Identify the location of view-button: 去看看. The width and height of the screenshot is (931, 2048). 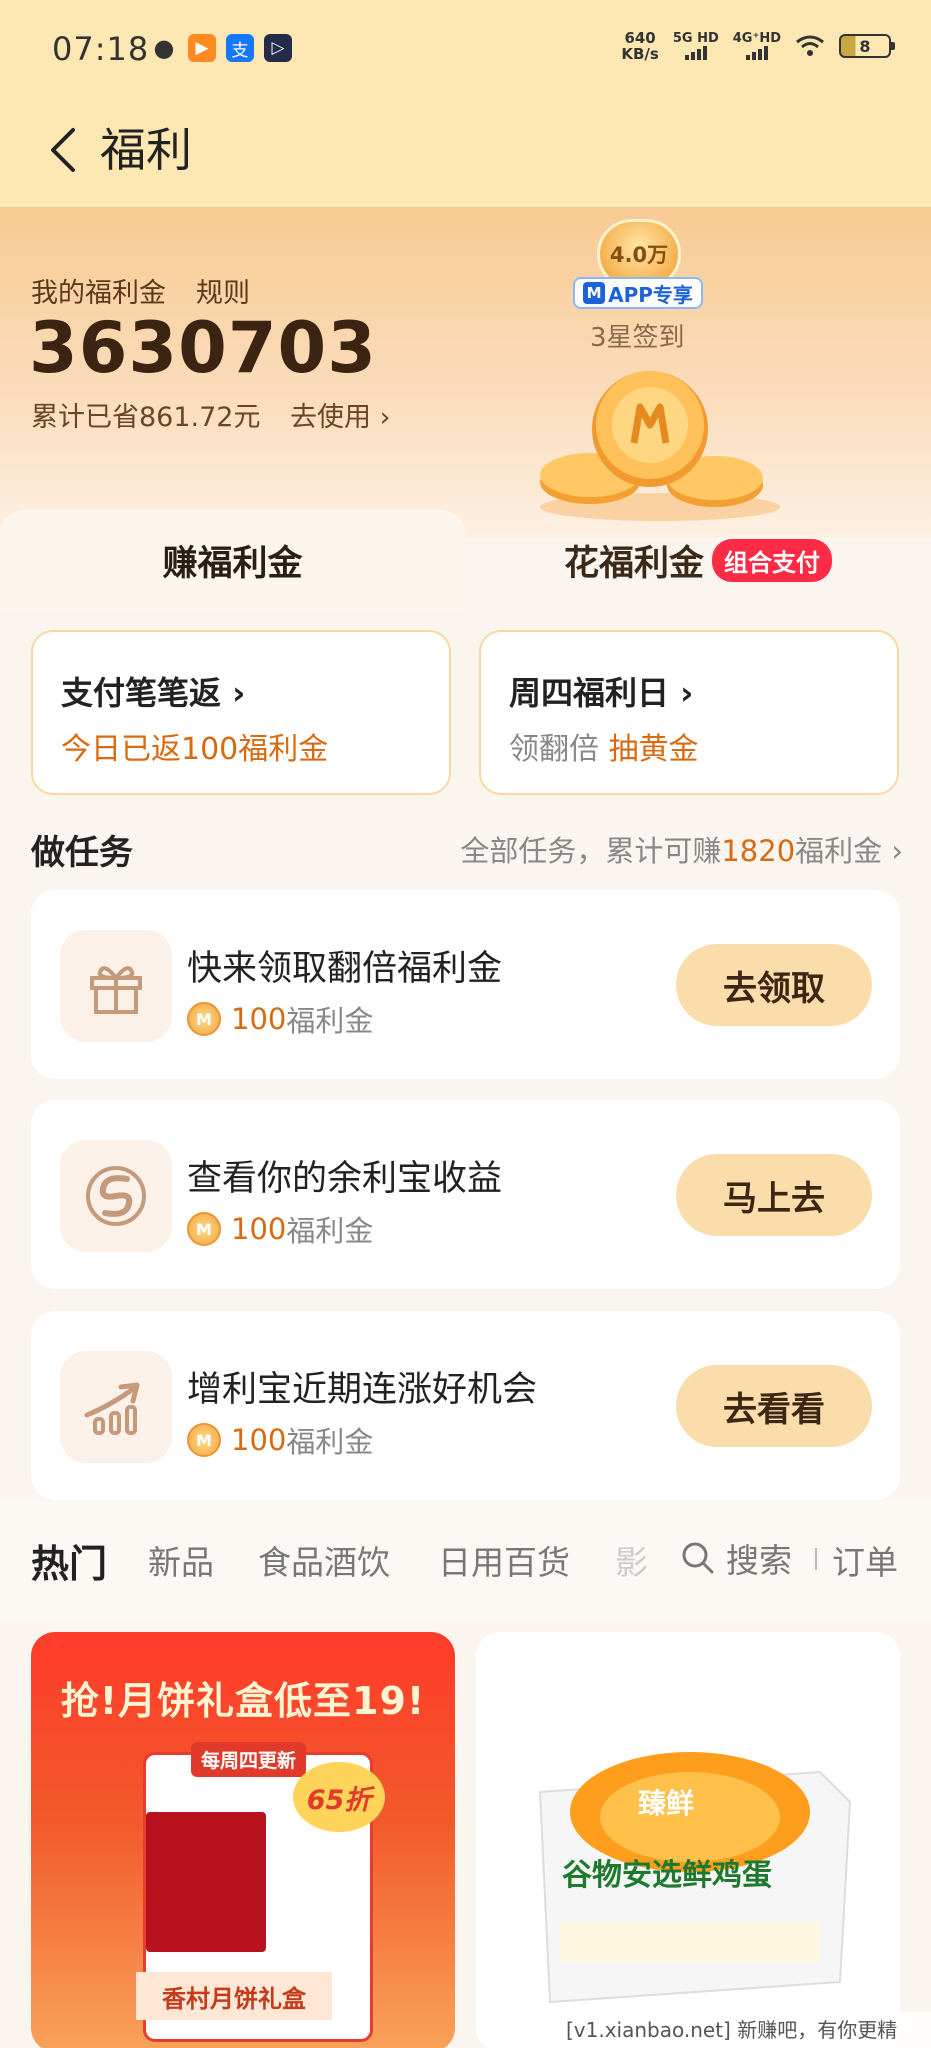
(774, 1406).